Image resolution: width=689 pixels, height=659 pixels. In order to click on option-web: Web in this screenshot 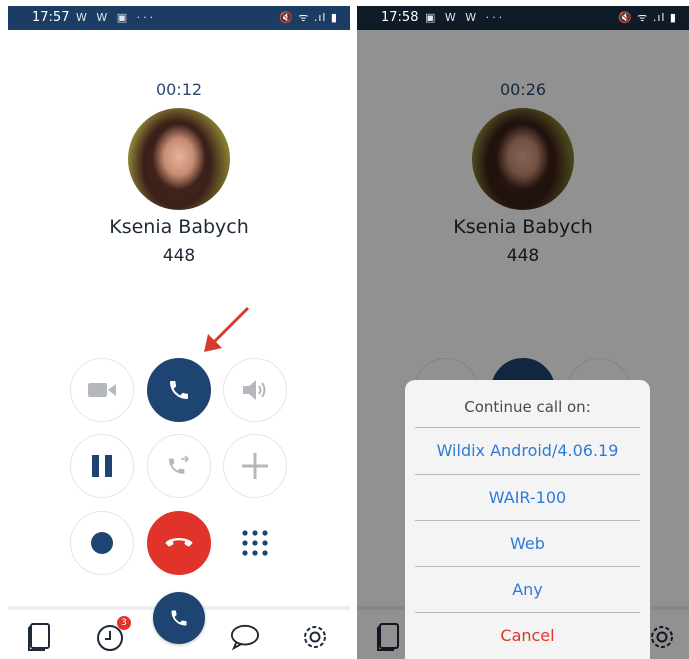, I will do `click(527, 543)`.